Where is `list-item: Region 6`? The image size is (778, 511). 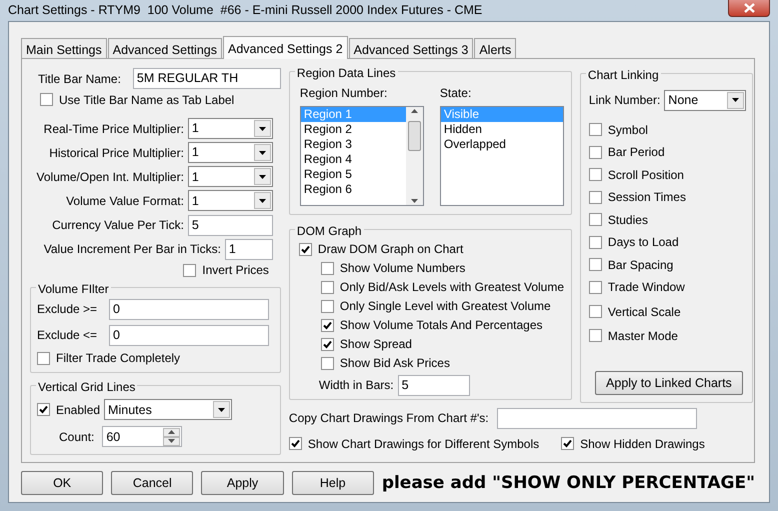
list-item: Region 6 is located at coordinates (353, 189).